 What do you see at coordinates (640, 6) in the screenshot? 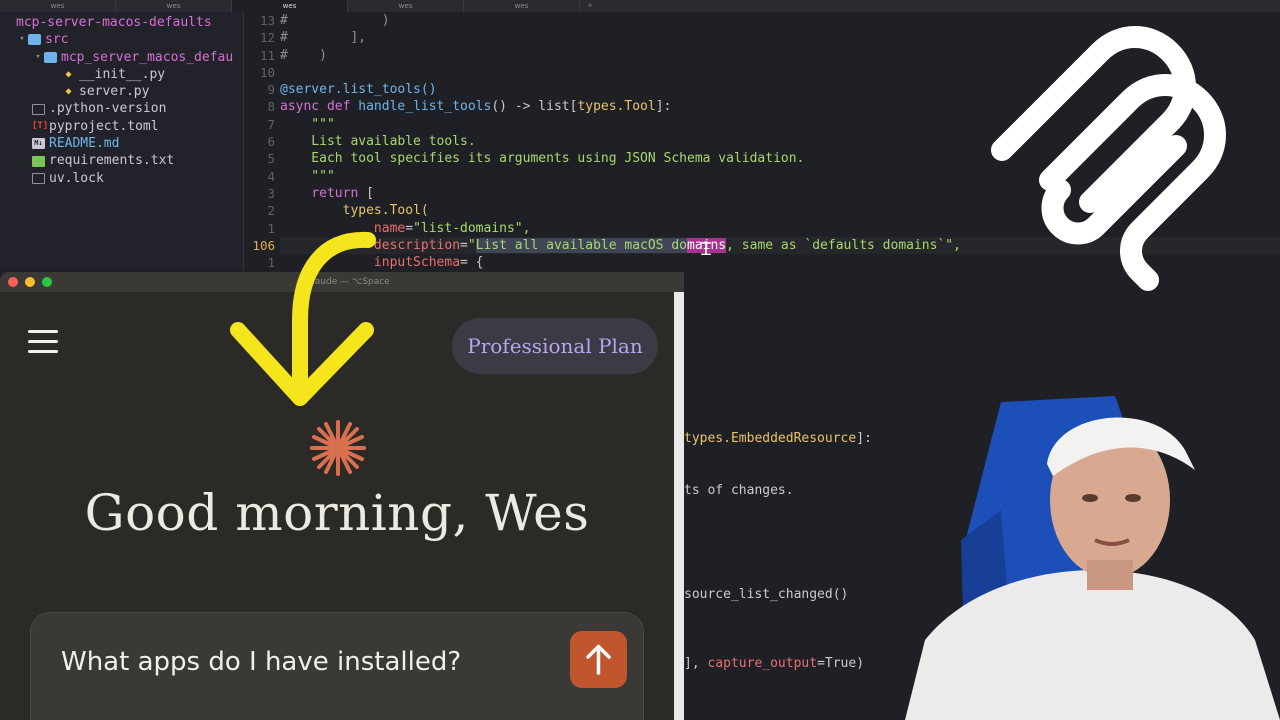
I see `editor-tab-bar: wes wes wes wes wes +` at bounding box center [640, 6].